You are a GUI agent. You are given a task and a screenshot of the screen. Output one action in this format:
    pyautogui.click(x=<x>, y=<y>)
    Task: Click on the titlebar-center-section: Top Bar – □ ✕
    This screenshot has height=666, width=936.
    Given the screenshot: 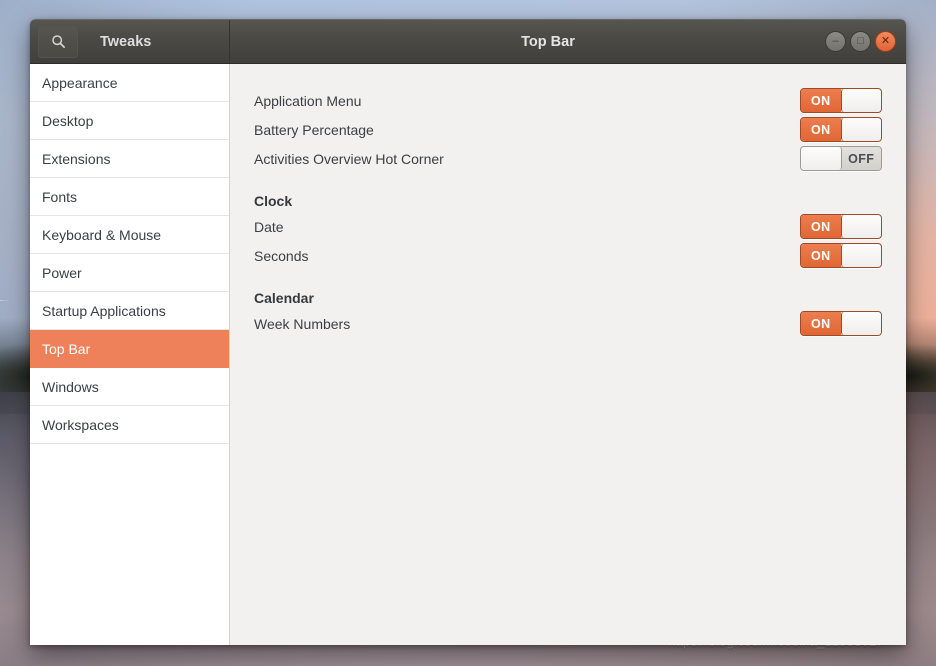 What is the action you would take?
    pyautogui.click(x=568, y=41)
    